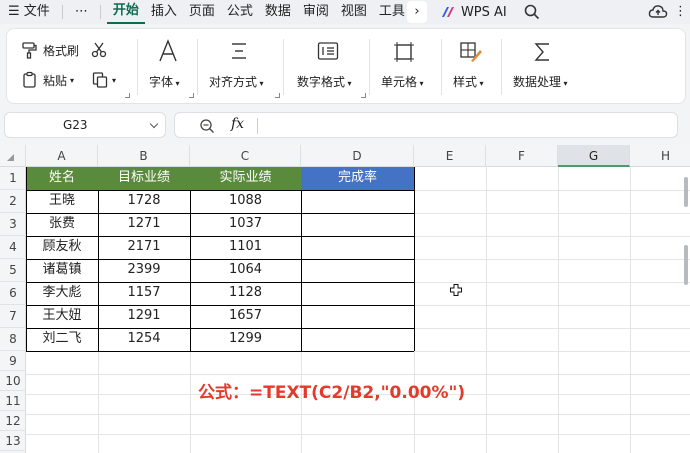 Image resolution: width=690 pixels, height=453 pixels. Describe the element at coordinates (144, 224) in the screenshot. I see `table-cell: 1271` at that location.